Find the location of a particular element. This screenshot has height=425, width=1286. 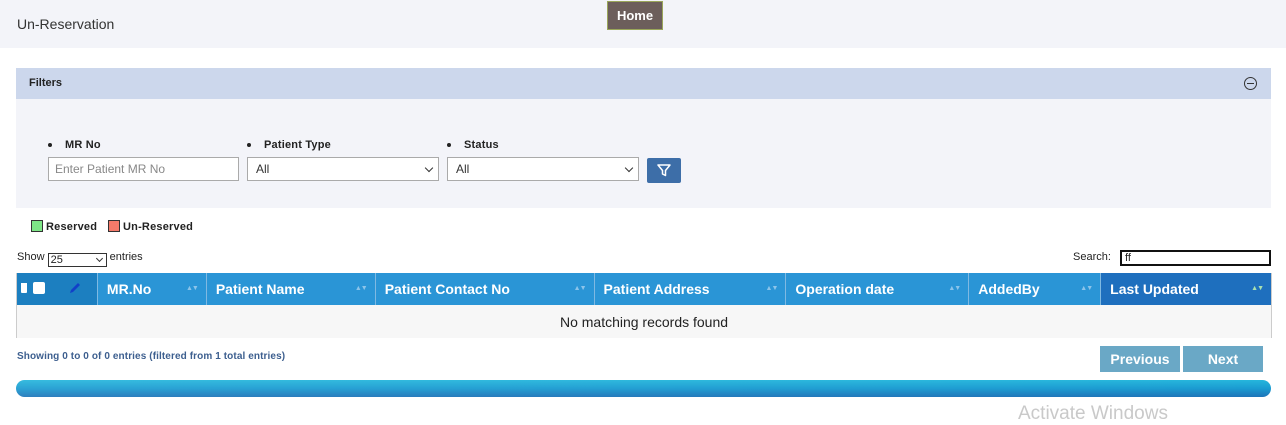

column-mr-no-label: MR.No is located at coordinates (129, 289).